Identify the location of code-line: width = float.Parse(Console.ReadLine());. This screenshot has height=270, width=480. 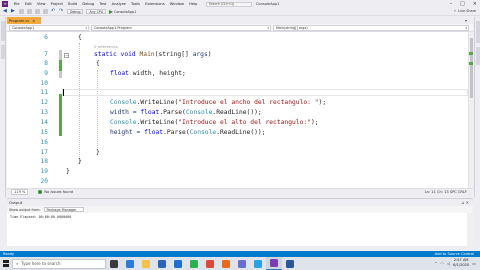
(186, 112).